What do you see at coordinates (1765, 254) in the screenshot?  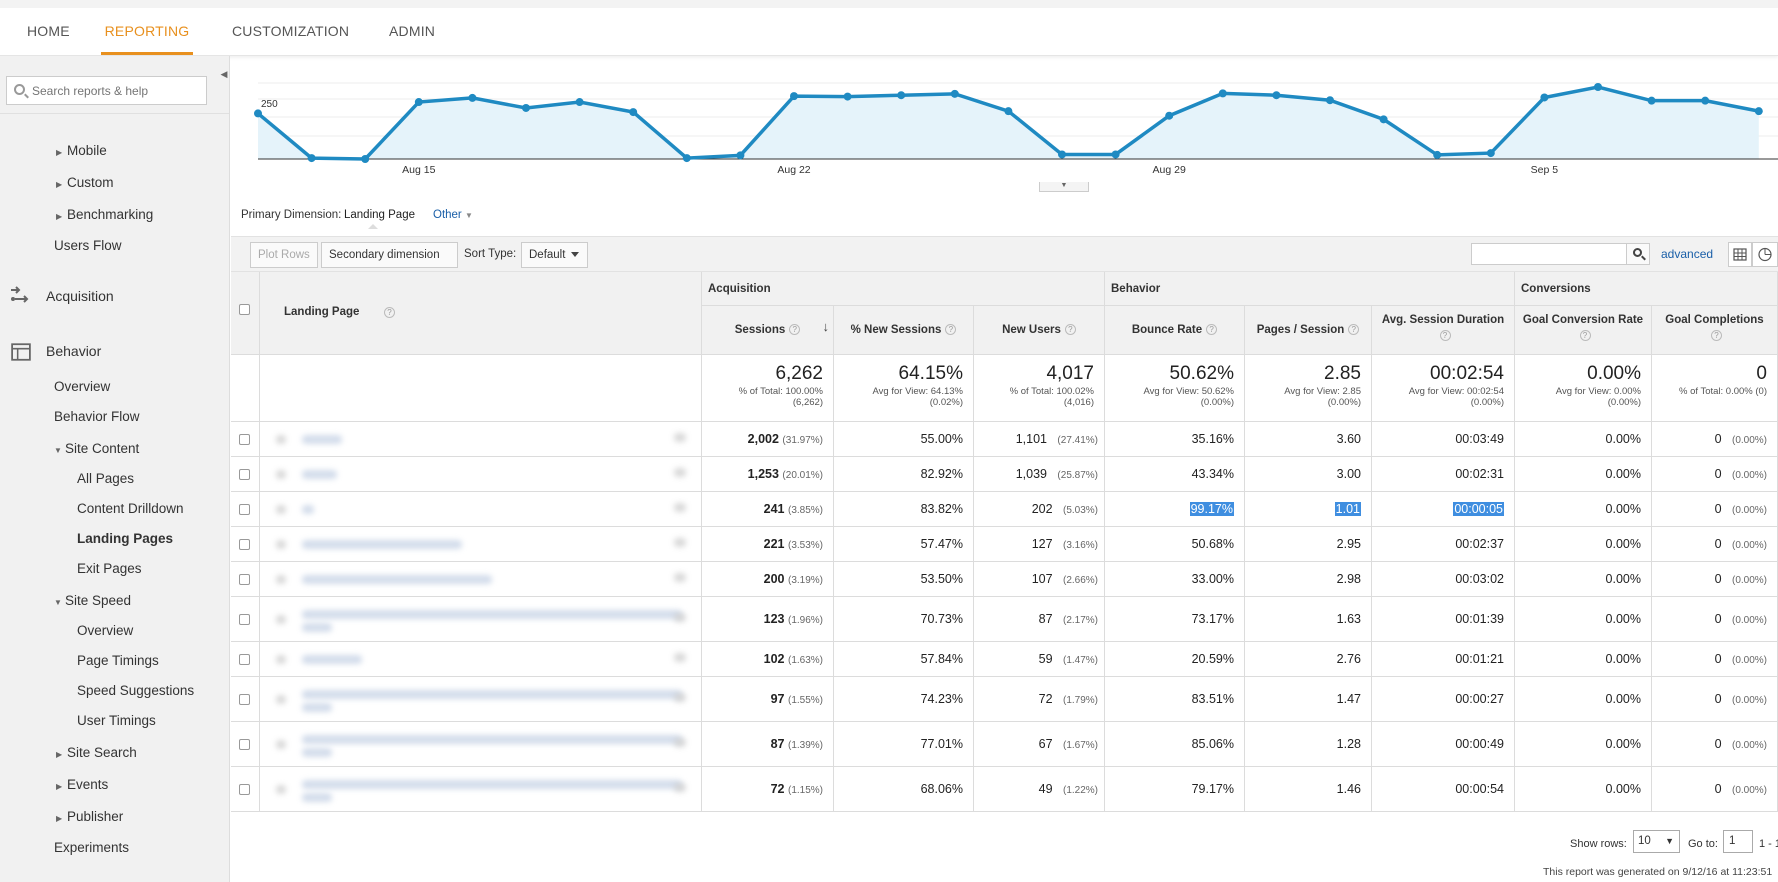 I see `pie-view-button` at bounding box center [1765, 254].